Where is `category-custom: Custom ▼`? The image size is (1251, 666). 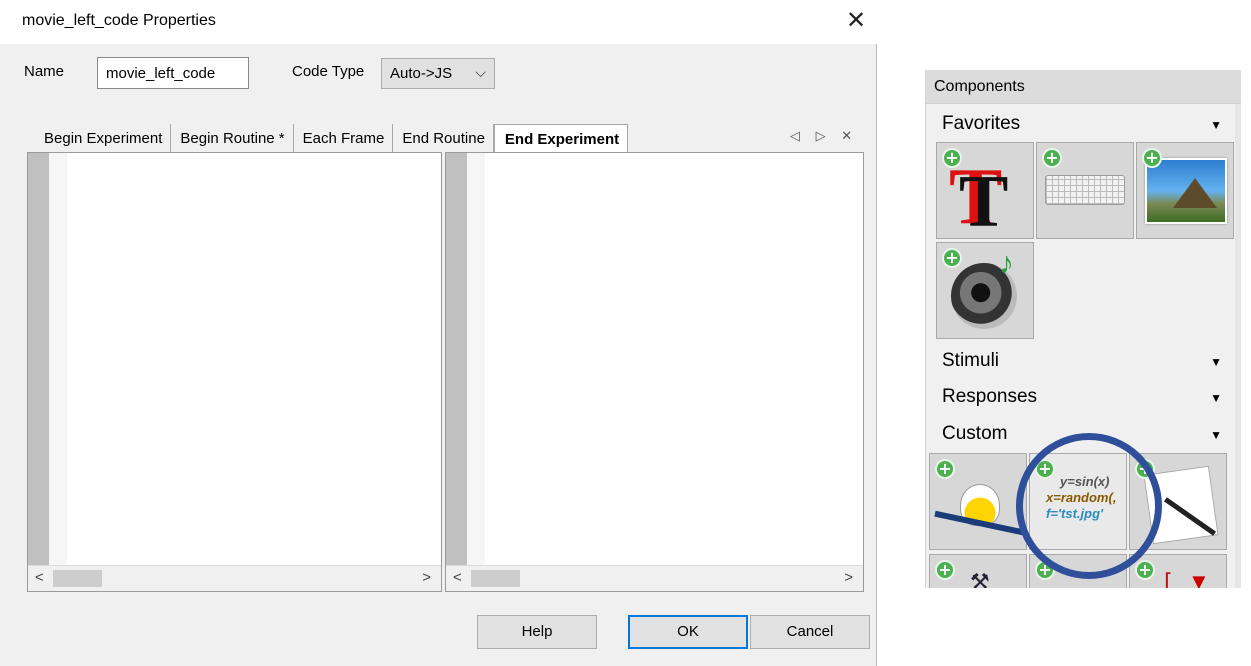
category-custom: Custom ▼ is located at coordinates (1083, 434).